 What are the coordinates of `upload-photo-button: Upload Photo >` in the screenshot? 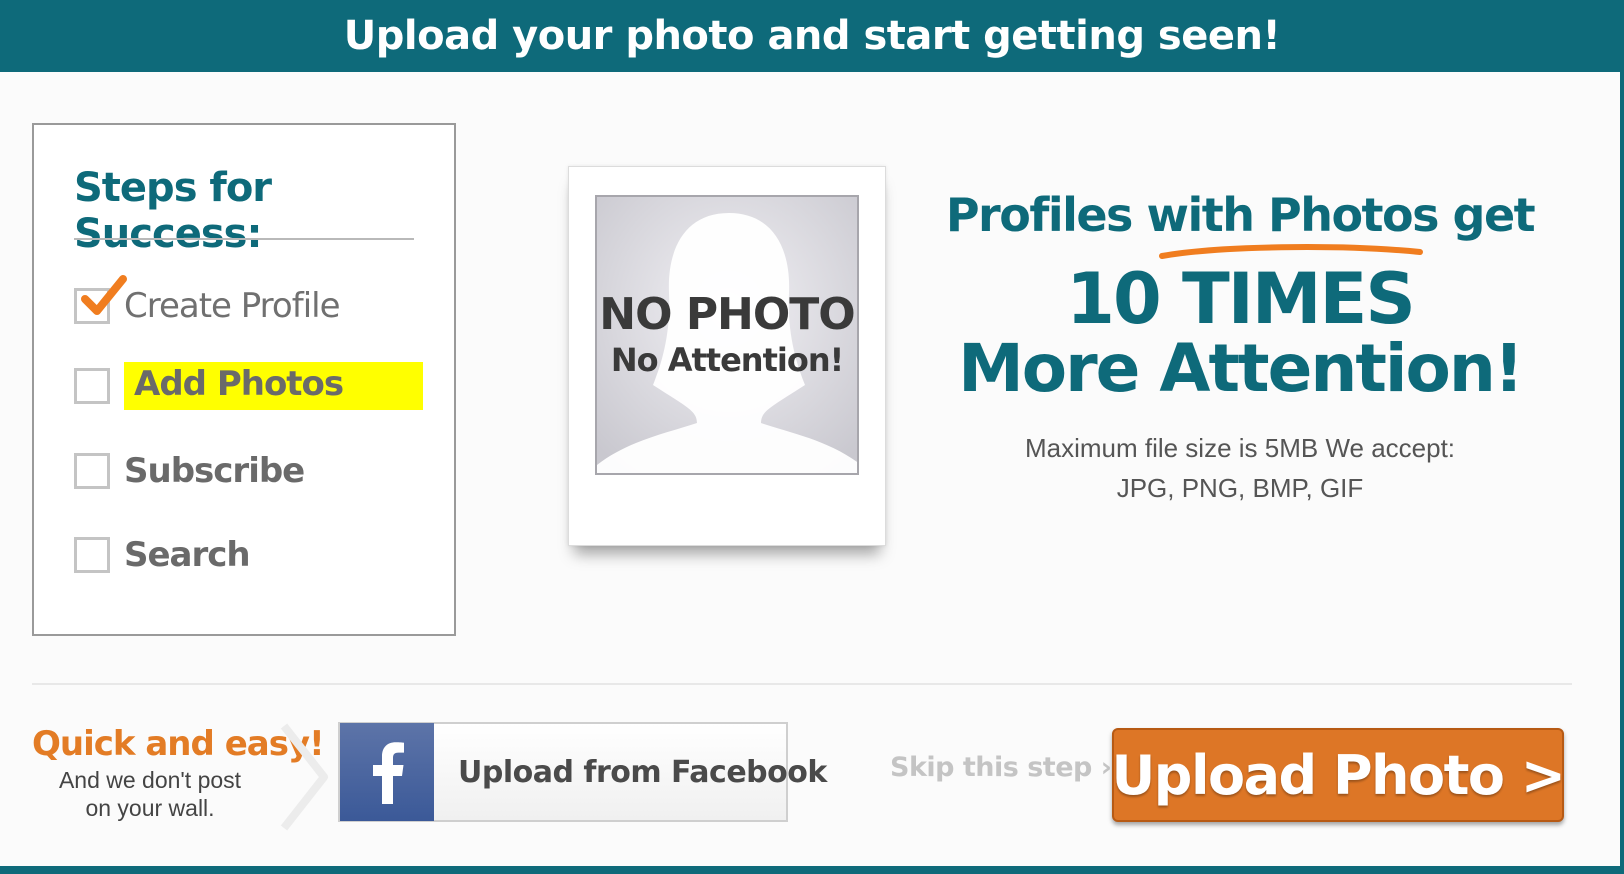 It's located at (1338, 775).